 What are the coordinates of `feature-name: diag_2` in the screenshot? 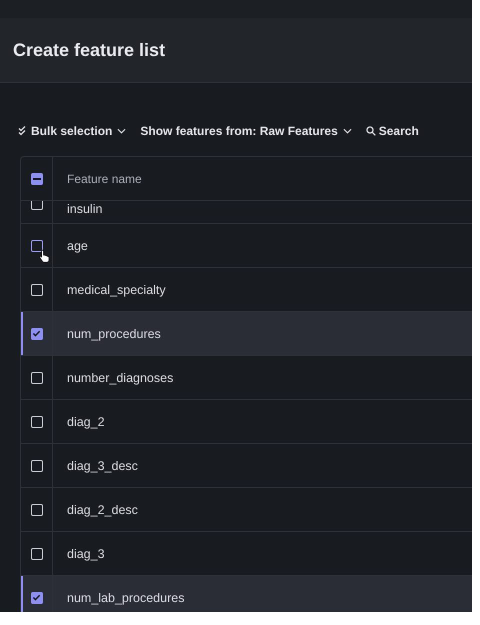 It's located at (86, 421).